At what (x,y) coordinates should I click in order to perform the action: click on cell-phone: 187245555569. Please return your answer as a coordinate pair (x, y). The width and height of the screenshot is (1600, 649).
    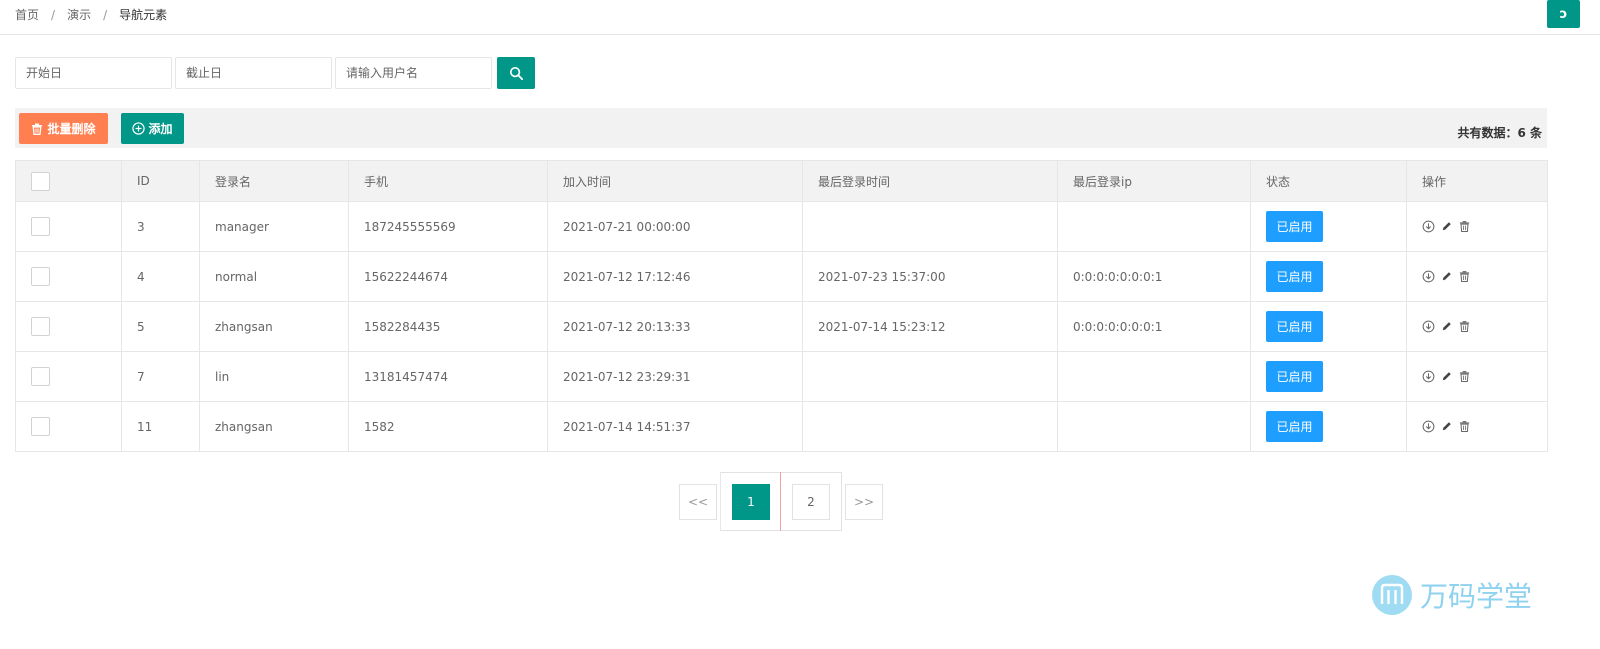
    Looking at the image, I should click on (448, 226).